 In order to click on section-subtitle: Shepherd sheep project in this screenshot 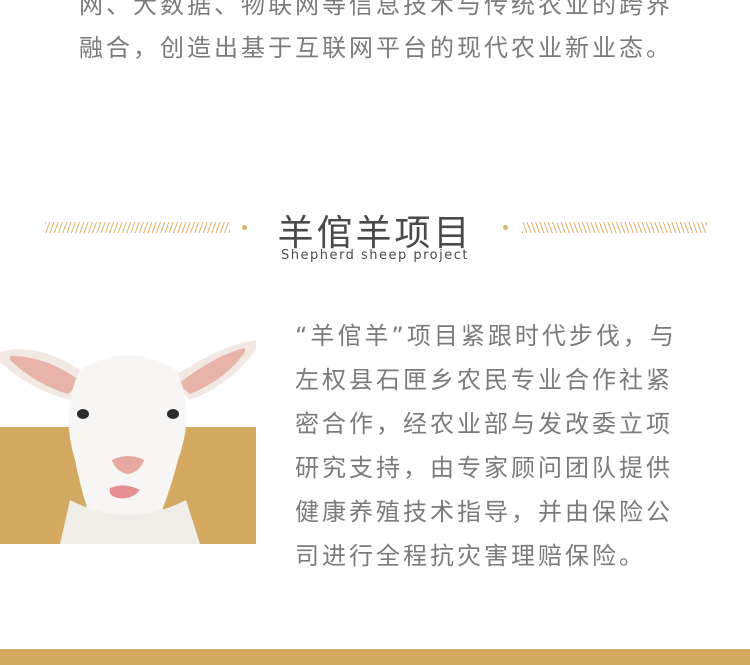, I will do `click(375, 255)`.